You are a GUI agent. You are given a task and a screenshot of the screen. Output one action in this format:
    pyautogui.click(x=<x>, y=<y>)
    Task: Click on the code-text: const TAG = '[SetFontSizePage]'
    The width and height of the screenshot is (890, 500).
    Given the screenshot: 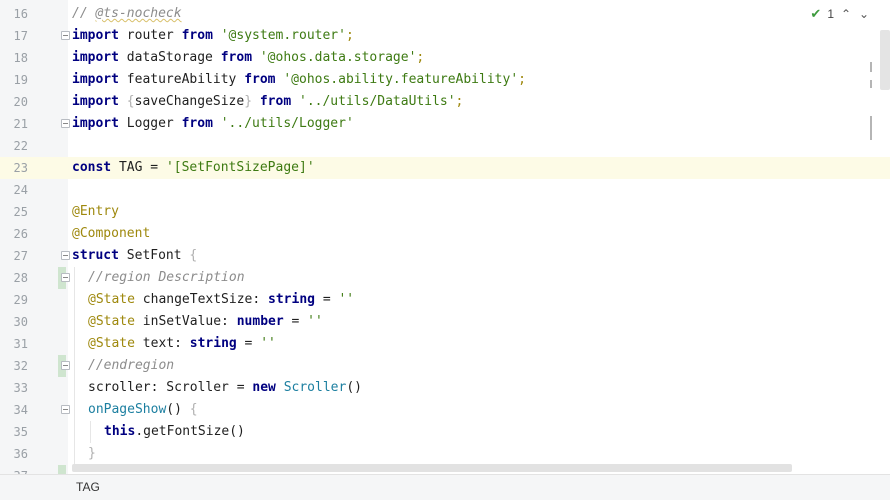 What is the action you would take?
    pyautogui.click(x=193, y=167)
    